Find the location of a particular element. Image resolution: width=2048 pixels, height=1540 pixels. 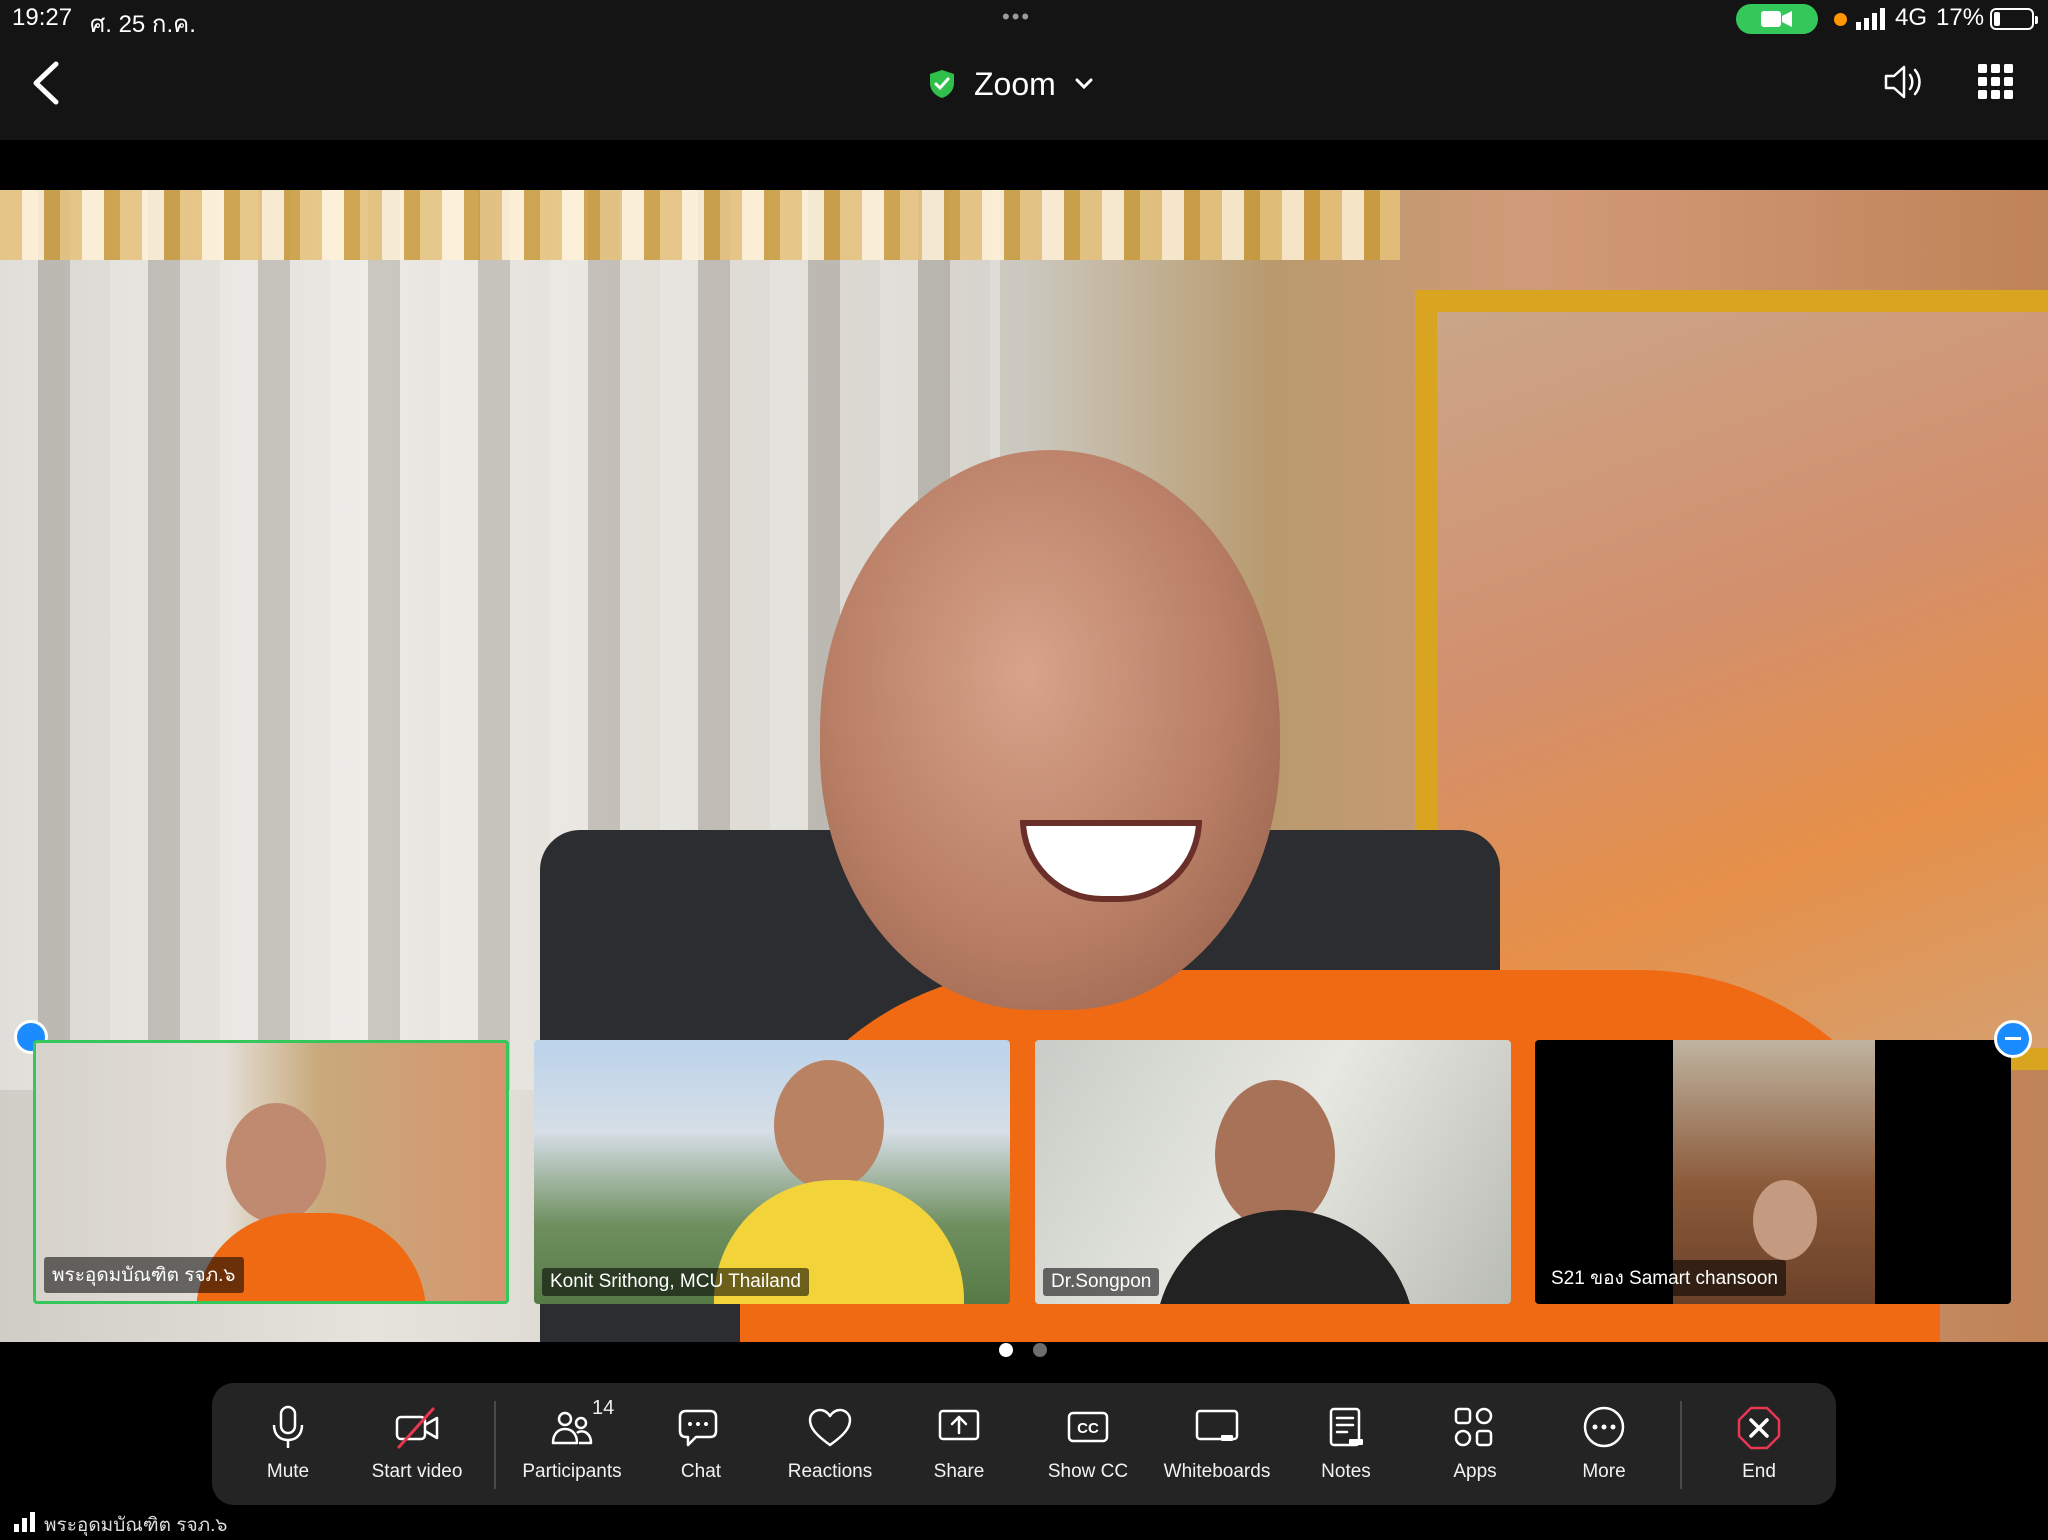

whiteboards-button: Whiteboards is located at coordinates (1217, 1444).